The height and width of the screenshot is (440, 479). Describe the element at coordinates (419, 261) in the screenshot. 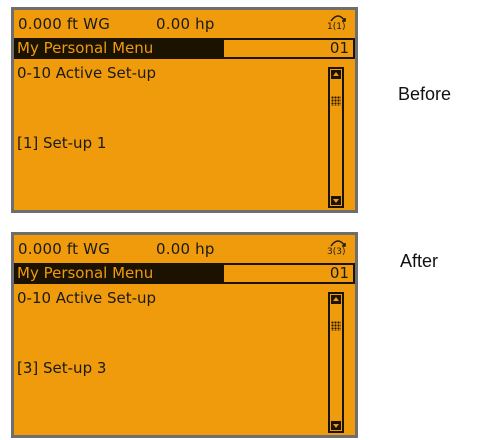

I see `caption-after: After` at that location.